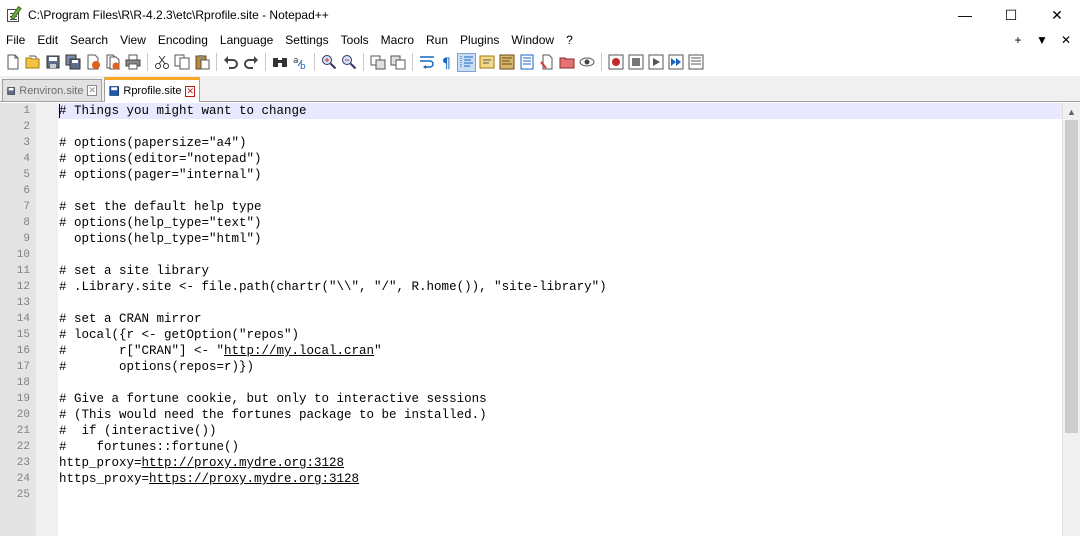  Describe the element at coordinates (531, 351) in the screenshot. I see `code-line: 16 # r["CRAN"] <- "http://my.local.cran"` at that location.